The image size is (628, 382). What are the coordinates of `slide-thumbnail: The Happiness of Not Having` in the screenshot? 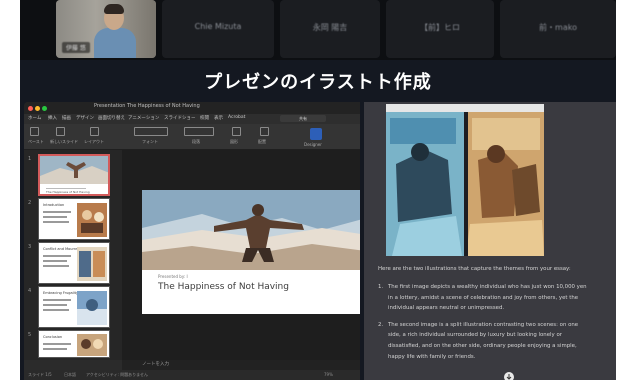 It's located at (74, 175).